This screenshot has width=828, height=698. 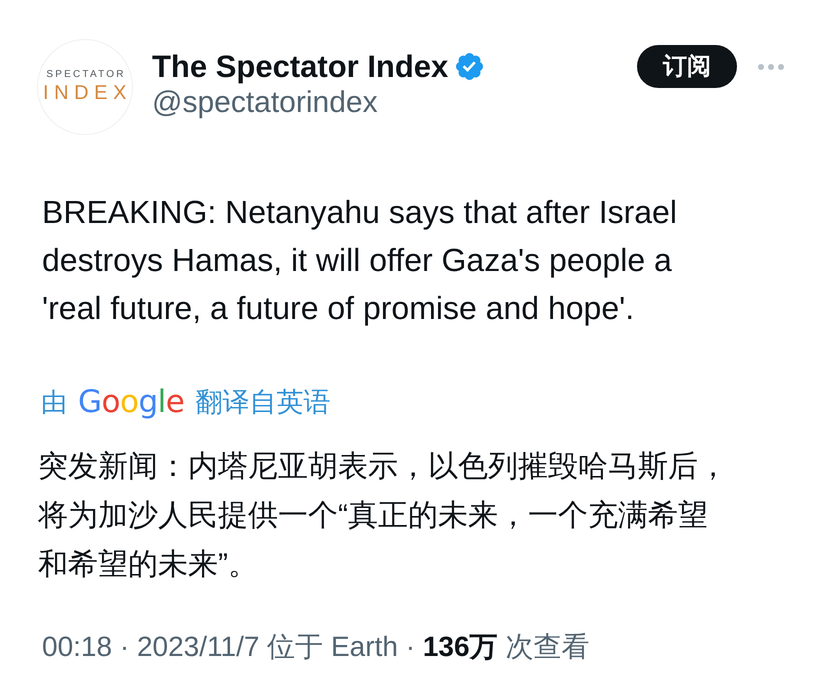 What do you see at coordinates (318, 103) in the screenshot?
I see `author-handle: @spectatorindex` at bounding box center [318, 103].